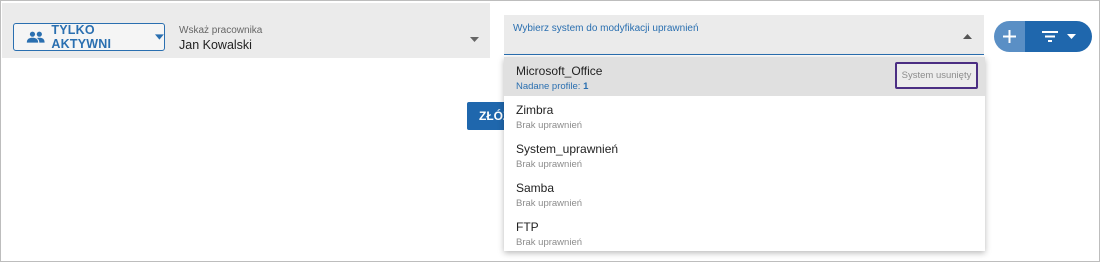 The width and height of the screenshot is (1100, 262). What do you see at coordinates (936, 75) in the screenshot?
I see `system-removed-badge: System usunięty` at bounding box center [936, 75].